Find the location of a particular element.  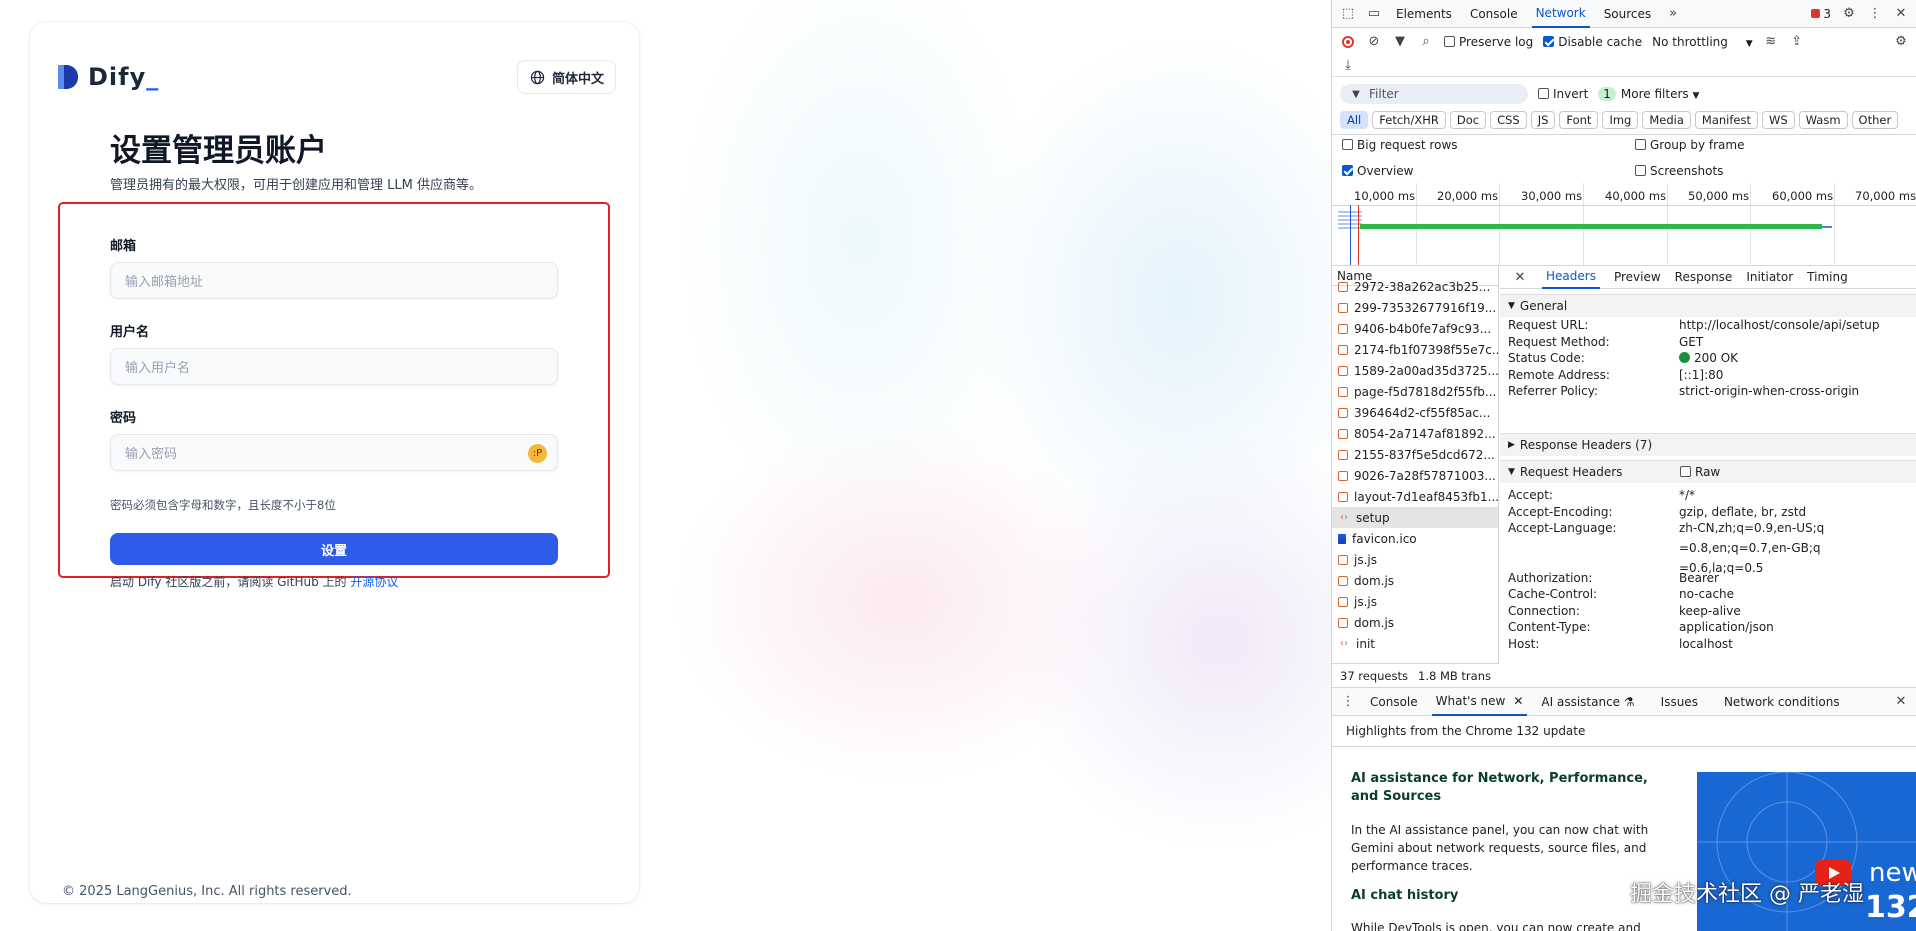

import-har-icon: ⇪ is located at coordinates (1797, 42).